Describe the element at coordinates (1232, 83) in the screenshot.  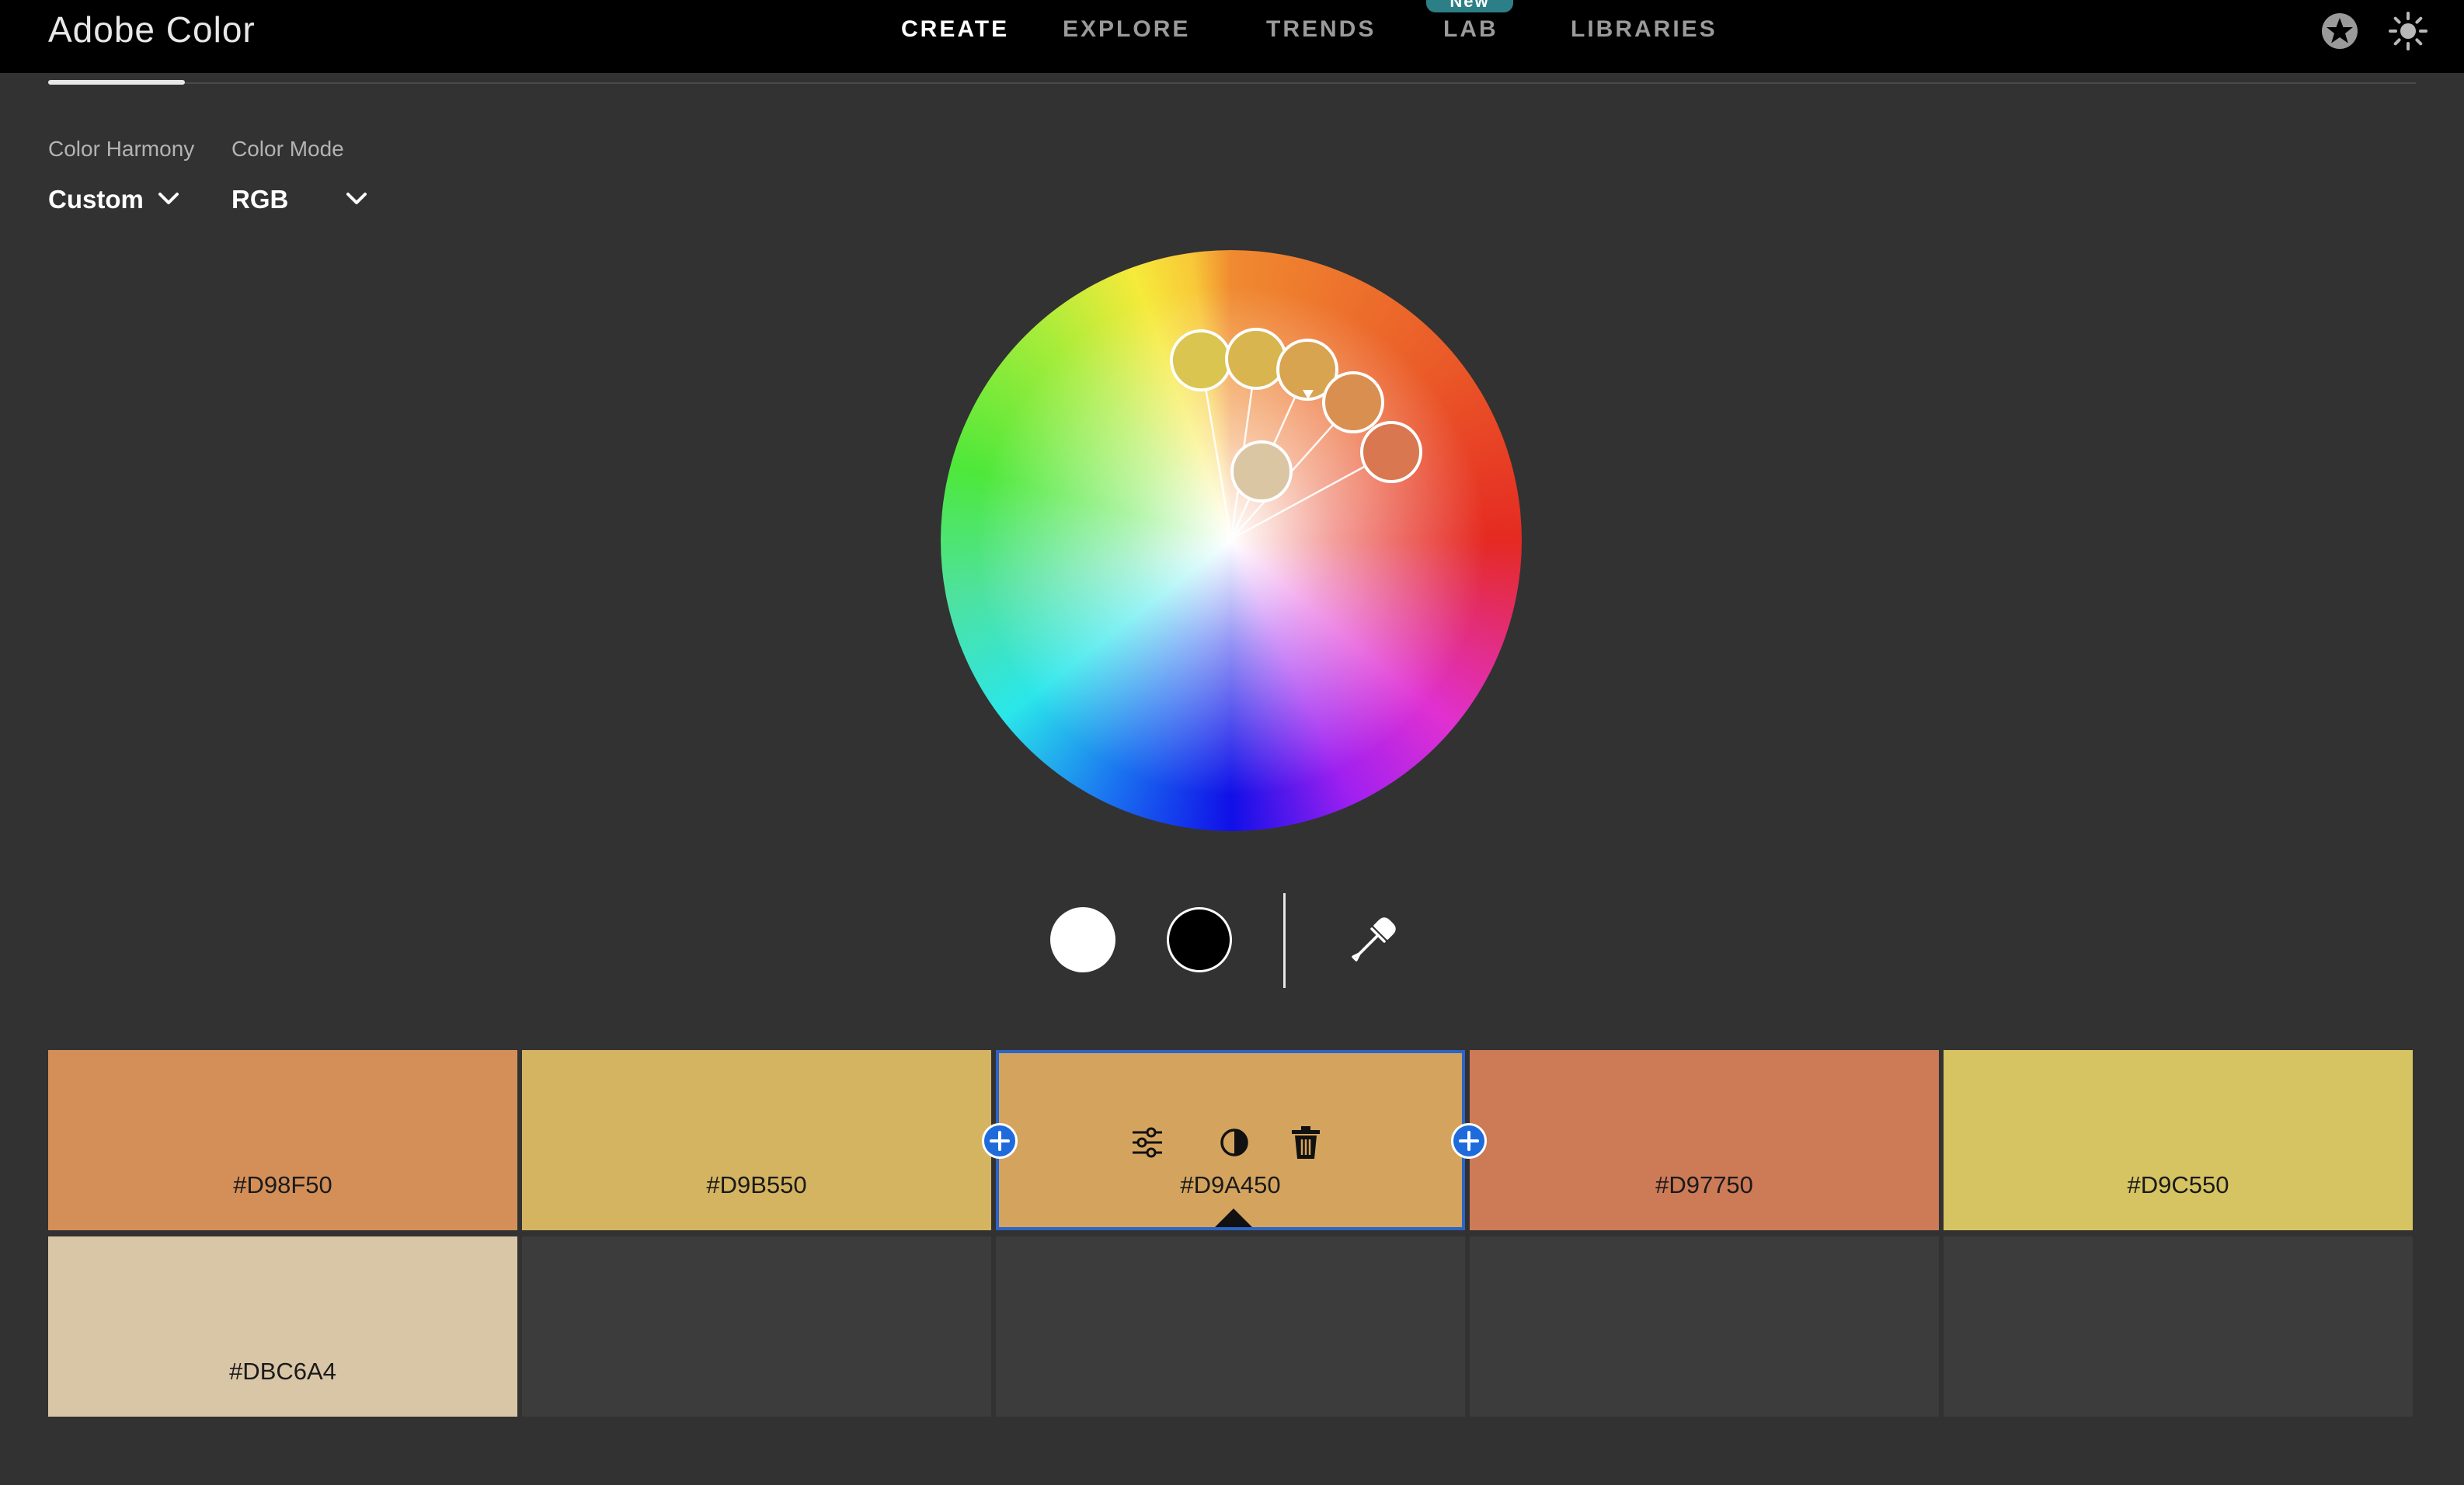
I see `tab-underline-track` at that location.